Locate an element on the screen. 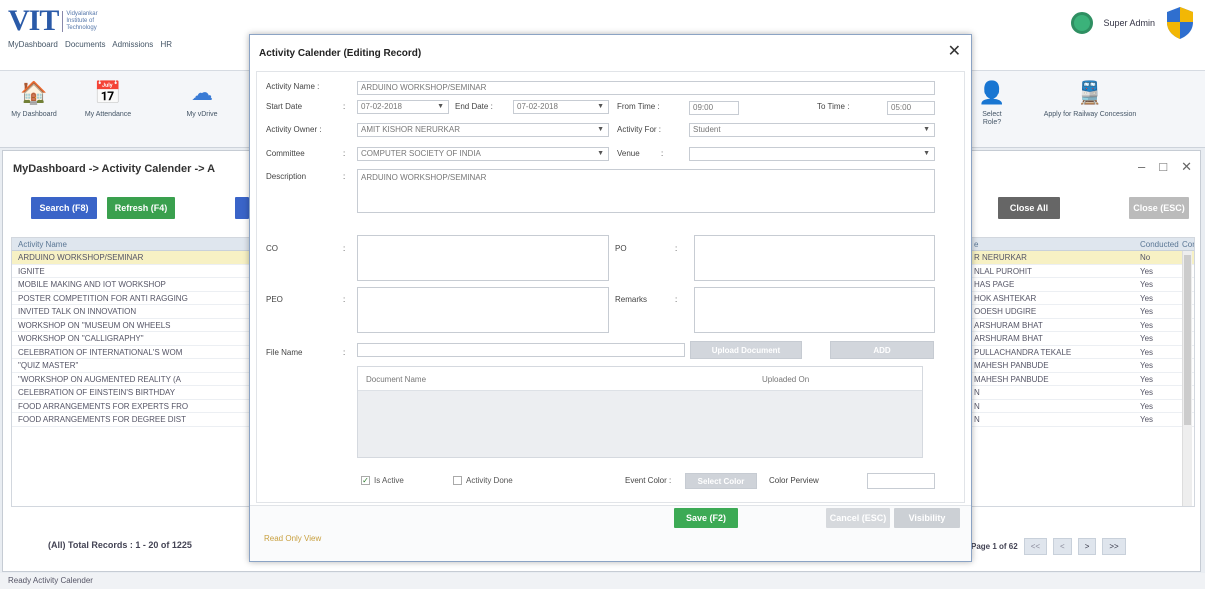  col-extra: Cor is located at coordinates (1188, 244).